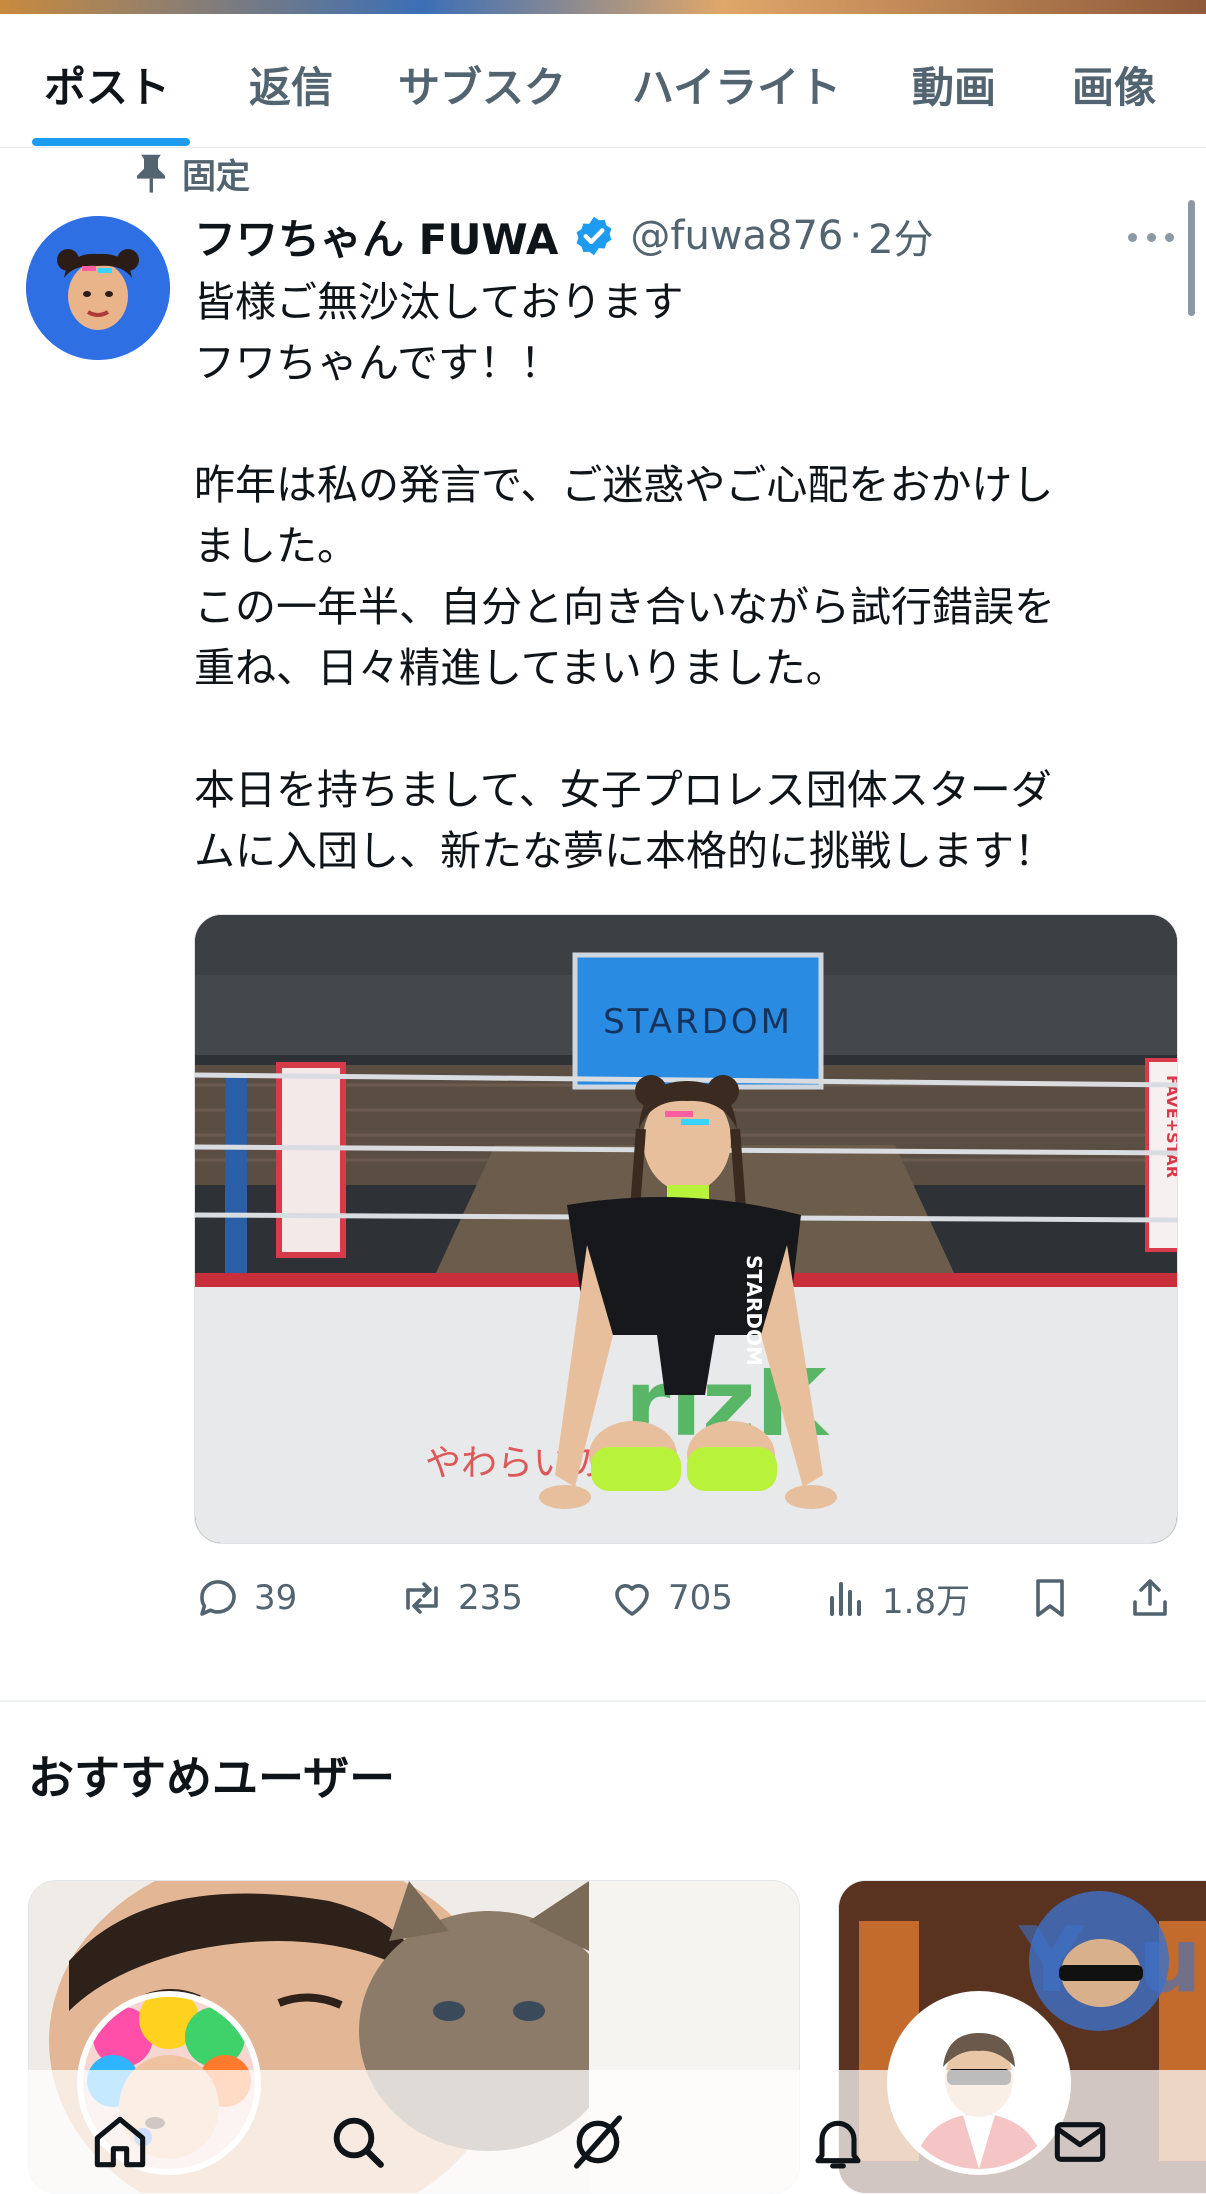  I want to click on screen-text: STARDOM, so click(698, 1022).